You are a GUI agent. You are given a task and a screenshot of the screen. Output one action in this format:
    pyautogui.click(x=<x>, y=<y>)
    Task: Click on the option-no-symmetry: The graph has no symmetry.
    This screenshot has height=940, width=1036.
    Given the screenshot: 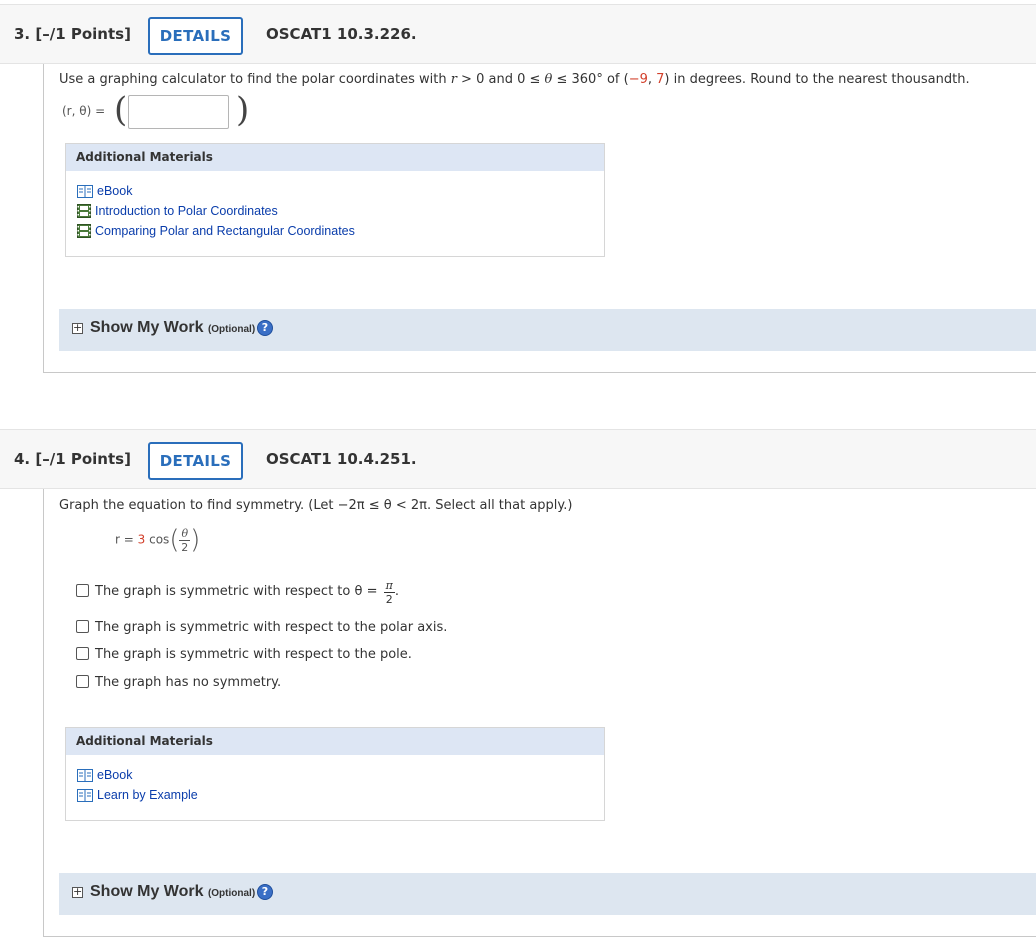 What is the action you would take?
    pyautogui.click(x=178, y=684)
    